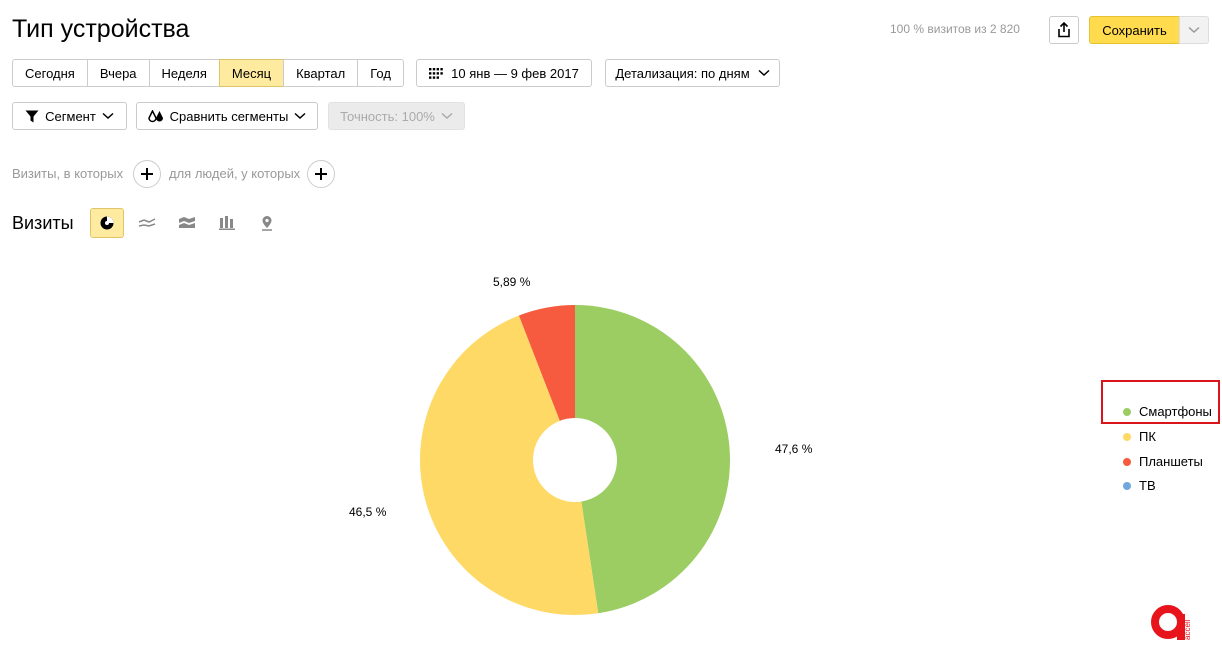  I want to click on legend-item-tablets: Планшеты, so click(1163, 461).